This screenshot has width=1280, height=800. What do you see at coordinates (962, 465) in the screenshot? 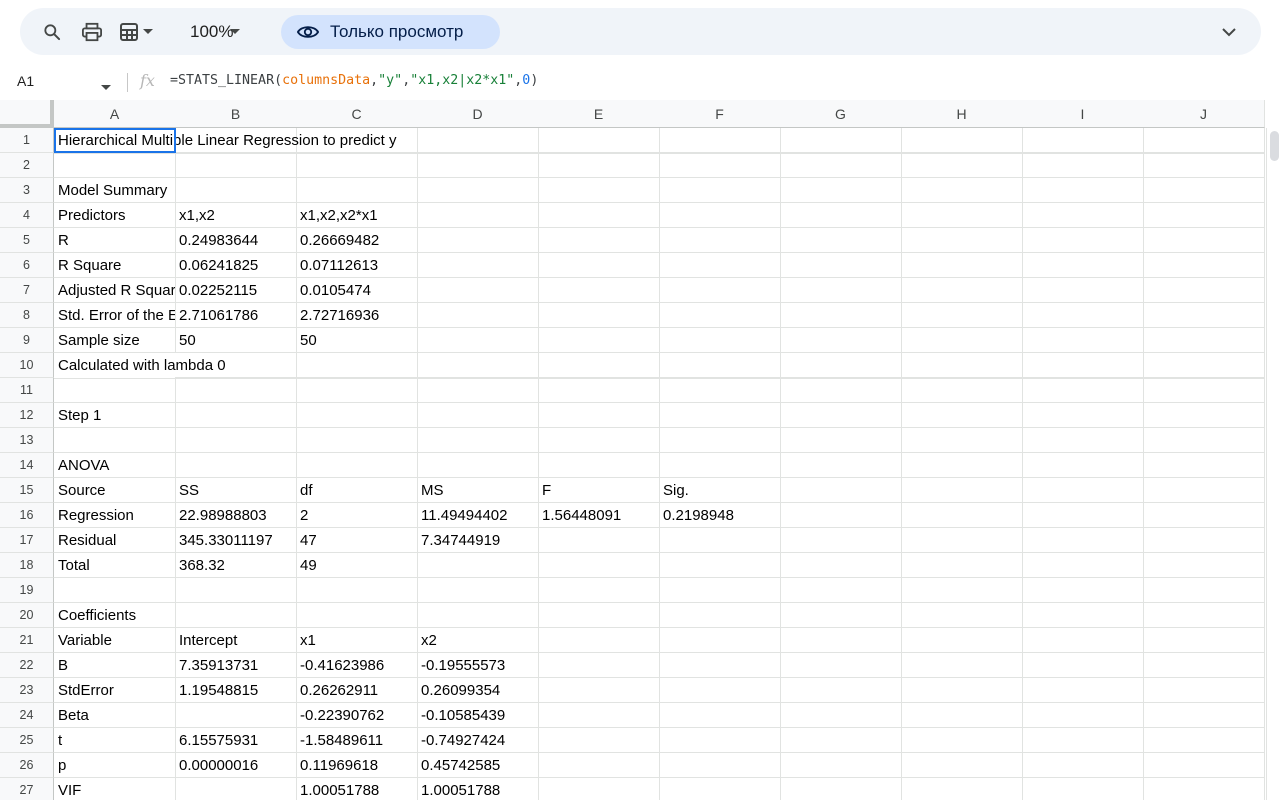
I see `cell-h14` at bounding box center [962, 465].